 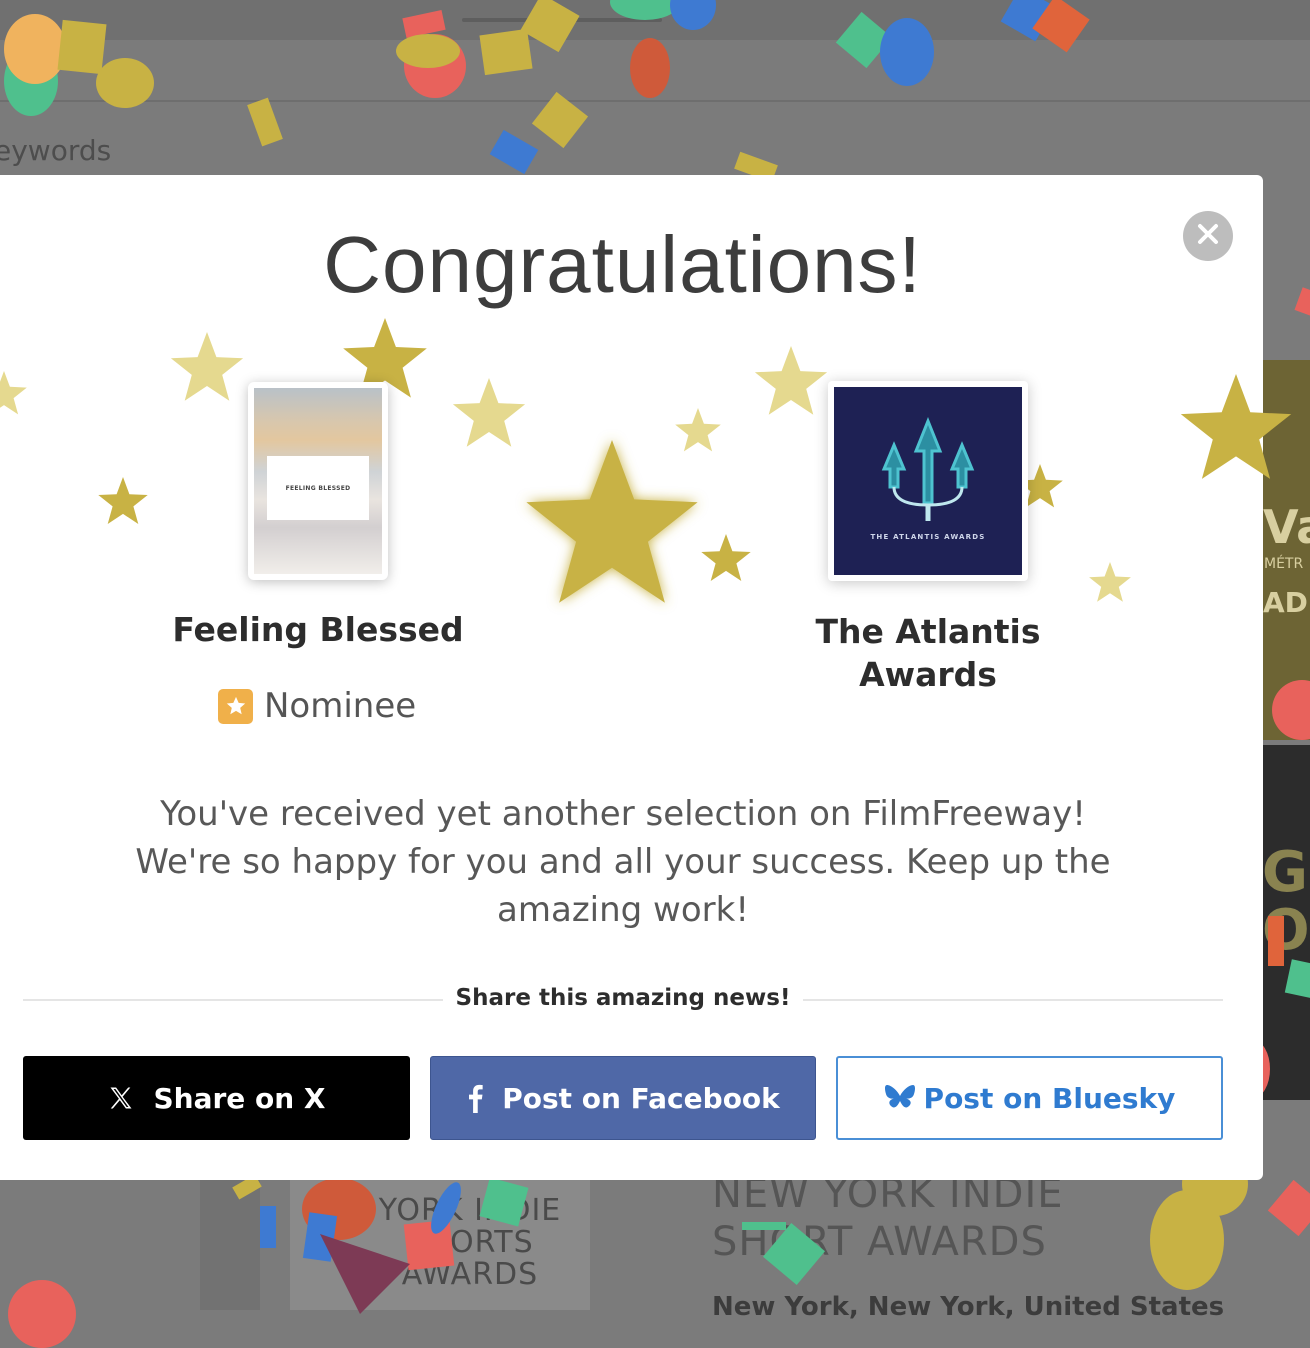 I want to click on share-on-x-button: Share on X, so click(x=216, y=1098).